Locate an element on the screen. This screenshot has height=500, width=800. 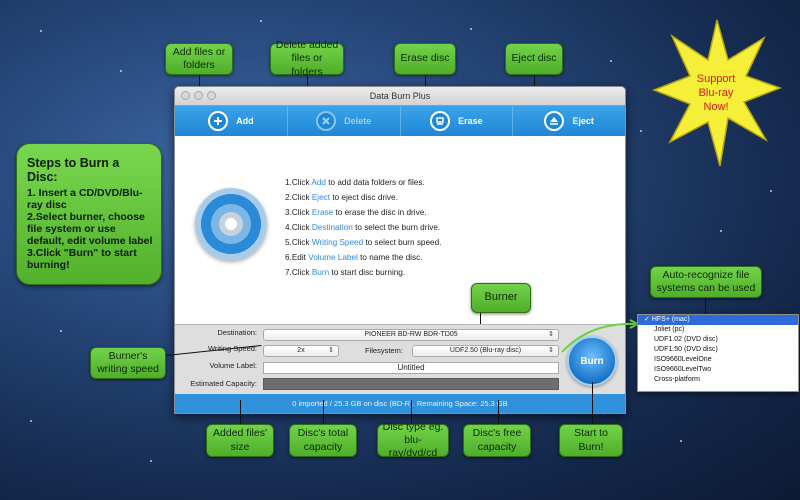
filesystem-option: ISO9660LevelTwo is located at coordinates (718, 370).